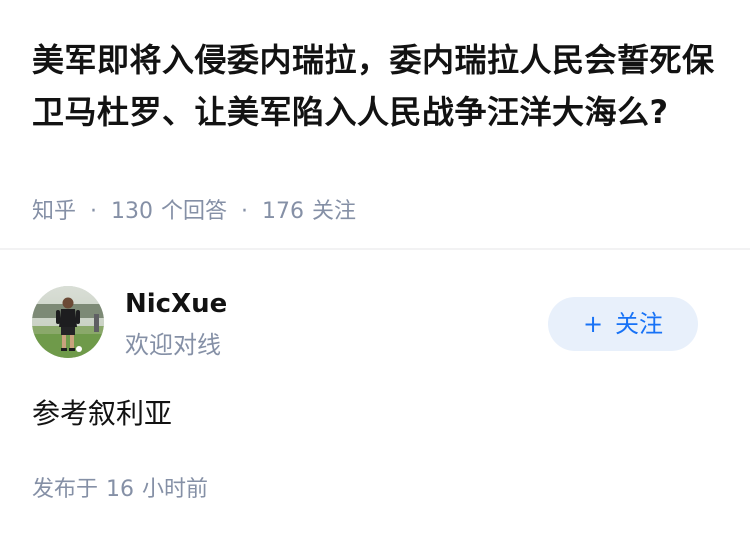  I want to click on source-label: 知乎, so click(54, 211).